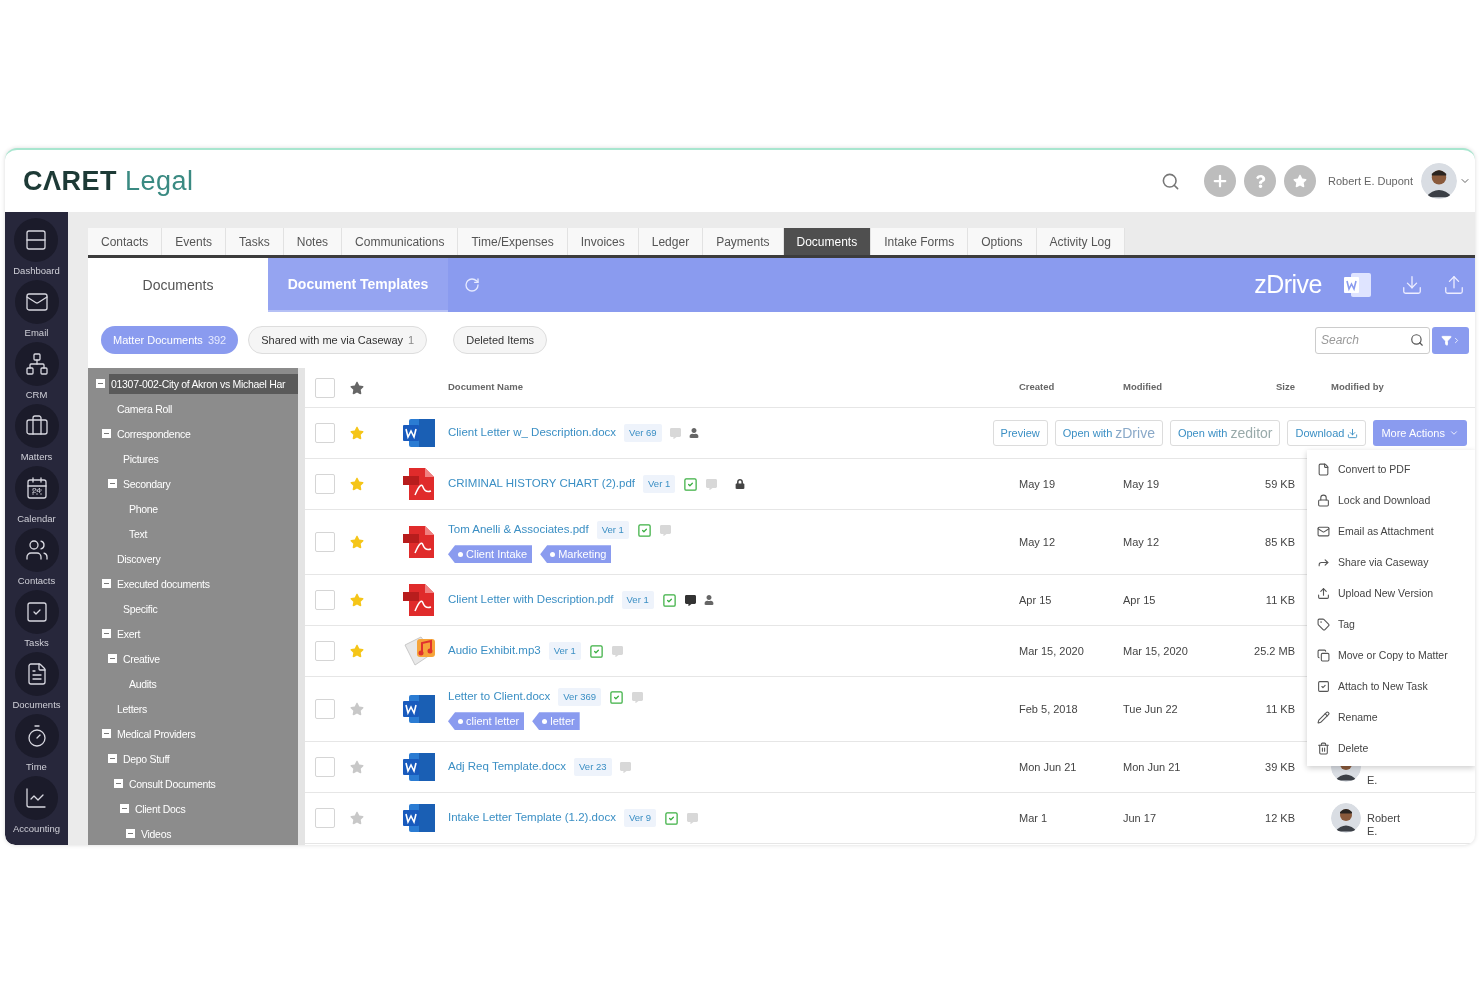 This screenshot has height=987, width=1480. I want to click on nav-label: Contacts, so click(36, 581).